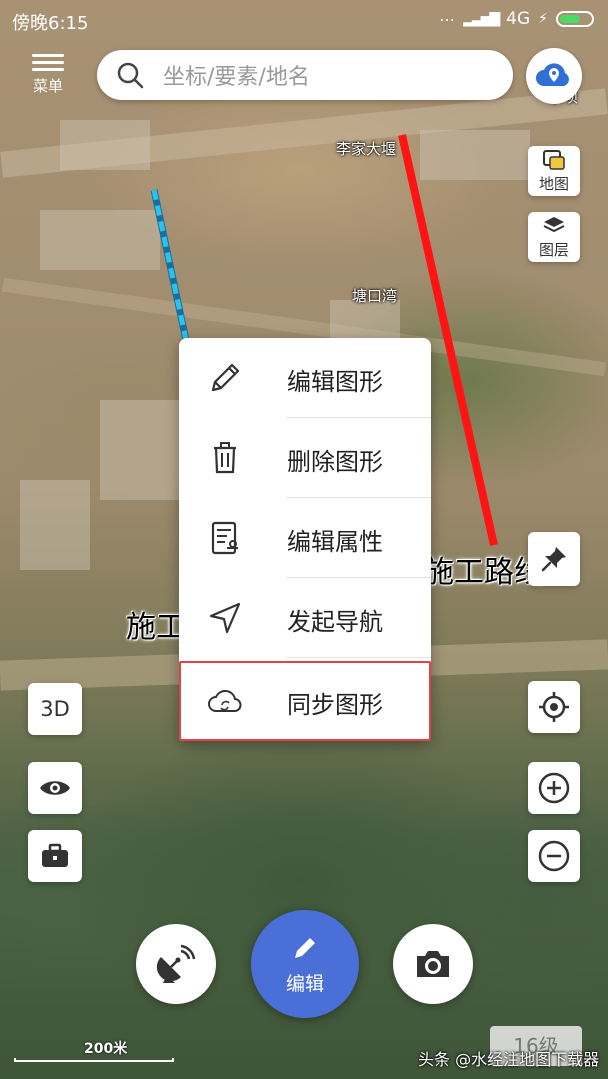 The width and height of the screenshot is (608, 1079). Describe the element at coordinates (484, 572) in the screenshot. I see `route-label: 施工路线` at that location.